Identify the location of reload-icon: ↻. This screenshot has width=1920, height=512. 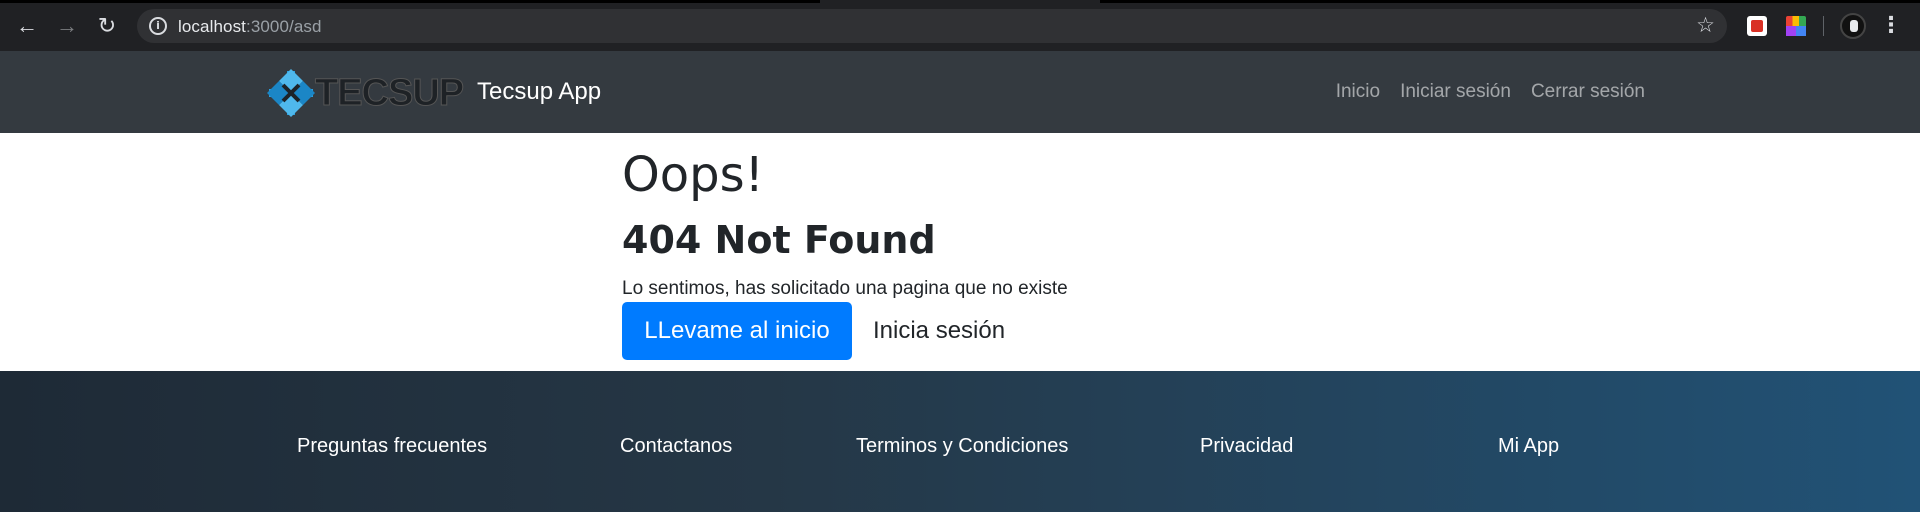
(107, 26).